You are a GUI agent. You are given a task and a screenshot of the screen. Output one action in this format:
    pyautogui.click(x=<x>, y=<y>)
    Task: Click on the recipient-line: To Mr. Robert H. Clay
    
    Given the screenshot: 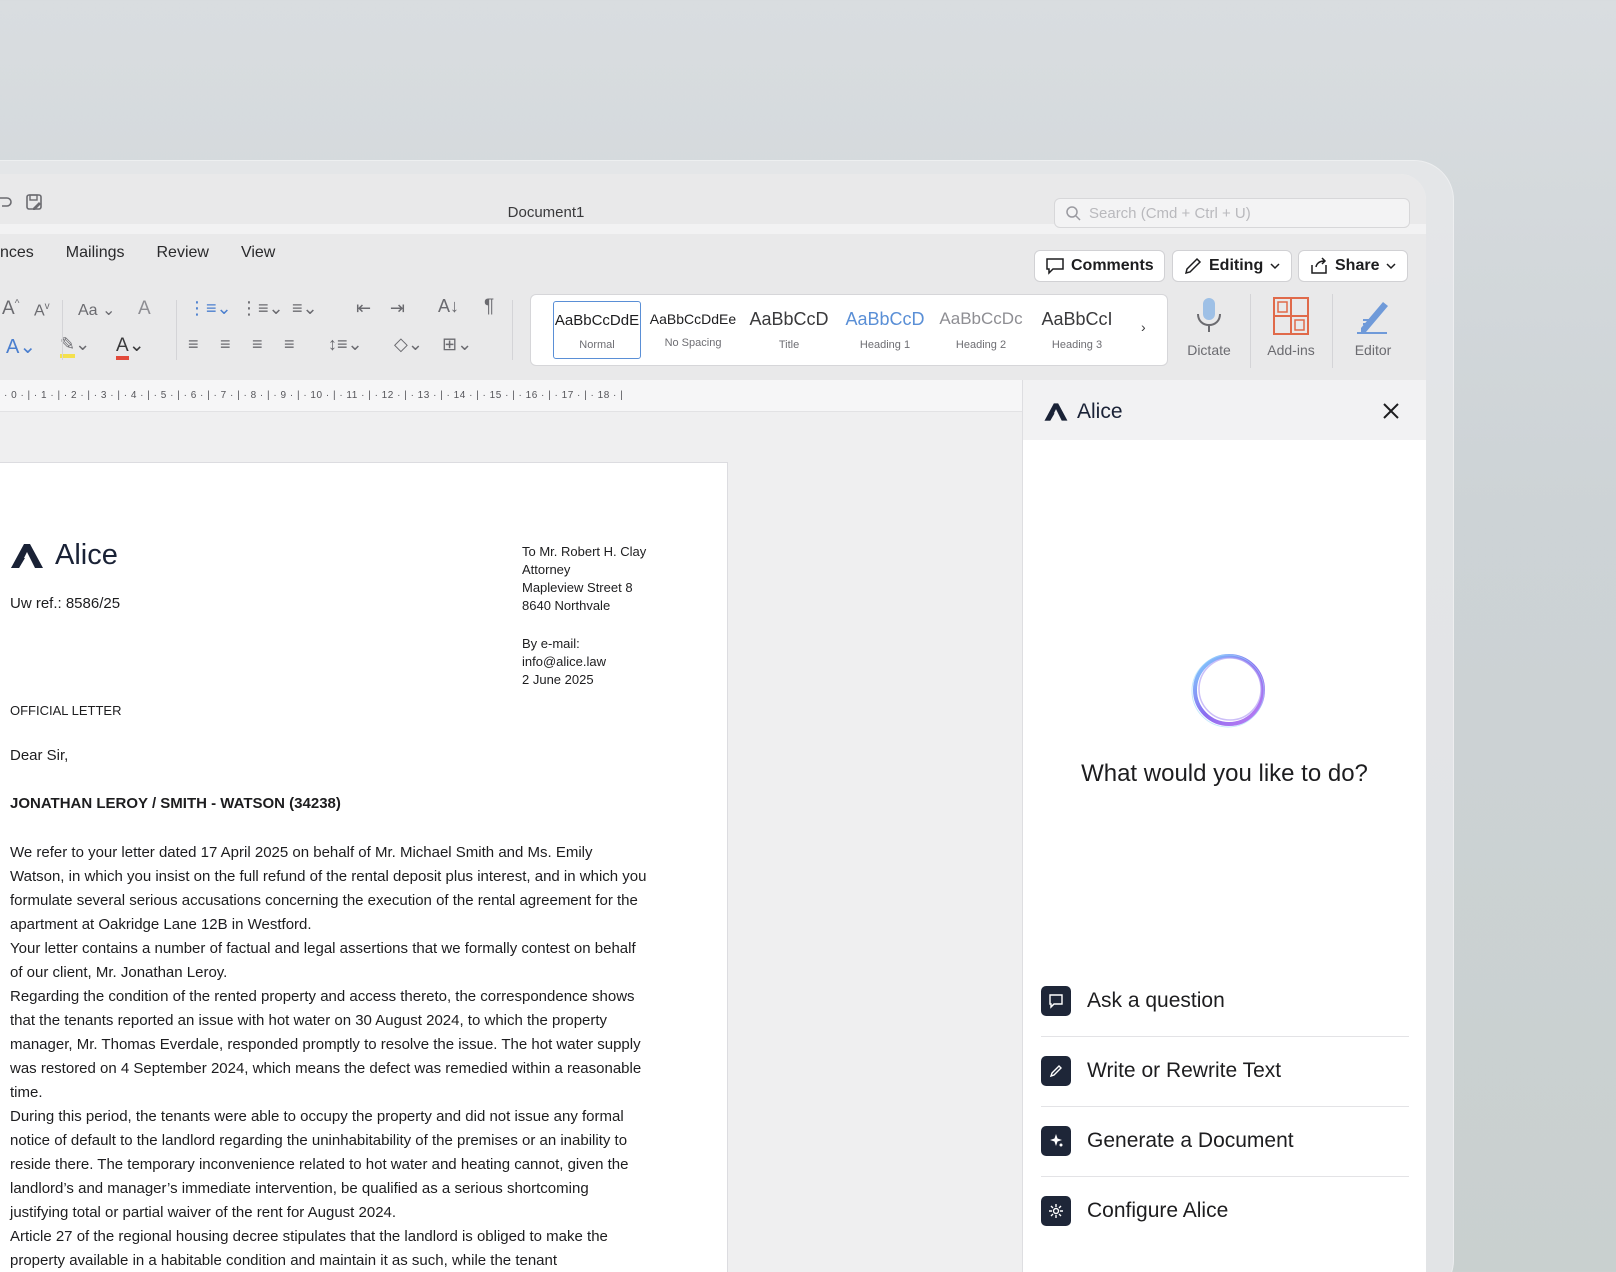 What is the action you would take?
    pyautogui.click(x=584, y=551)
    